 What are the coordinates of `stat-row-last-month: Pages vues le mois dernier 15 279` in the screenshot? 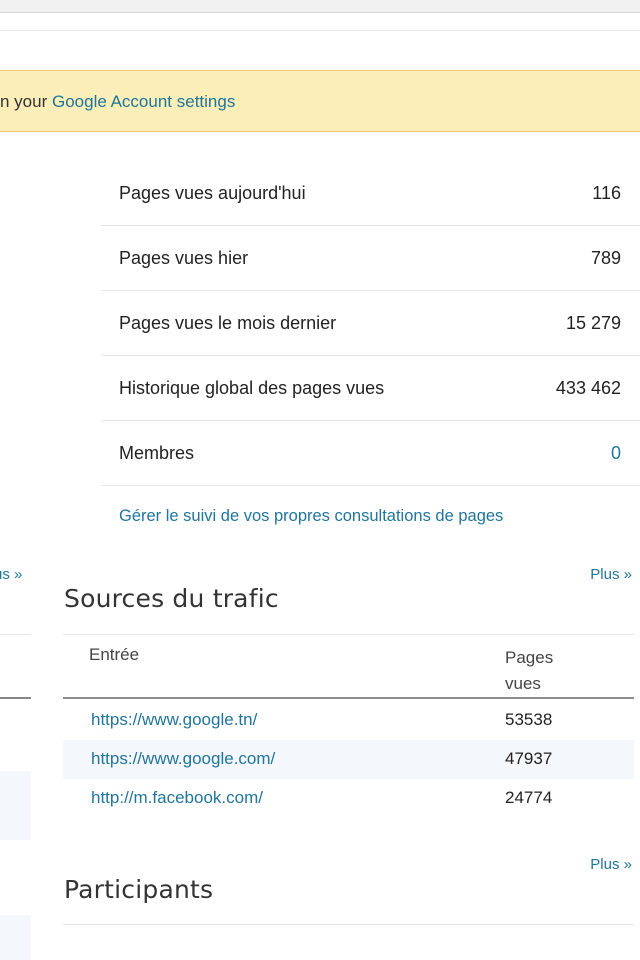 It's located at (370, 323).